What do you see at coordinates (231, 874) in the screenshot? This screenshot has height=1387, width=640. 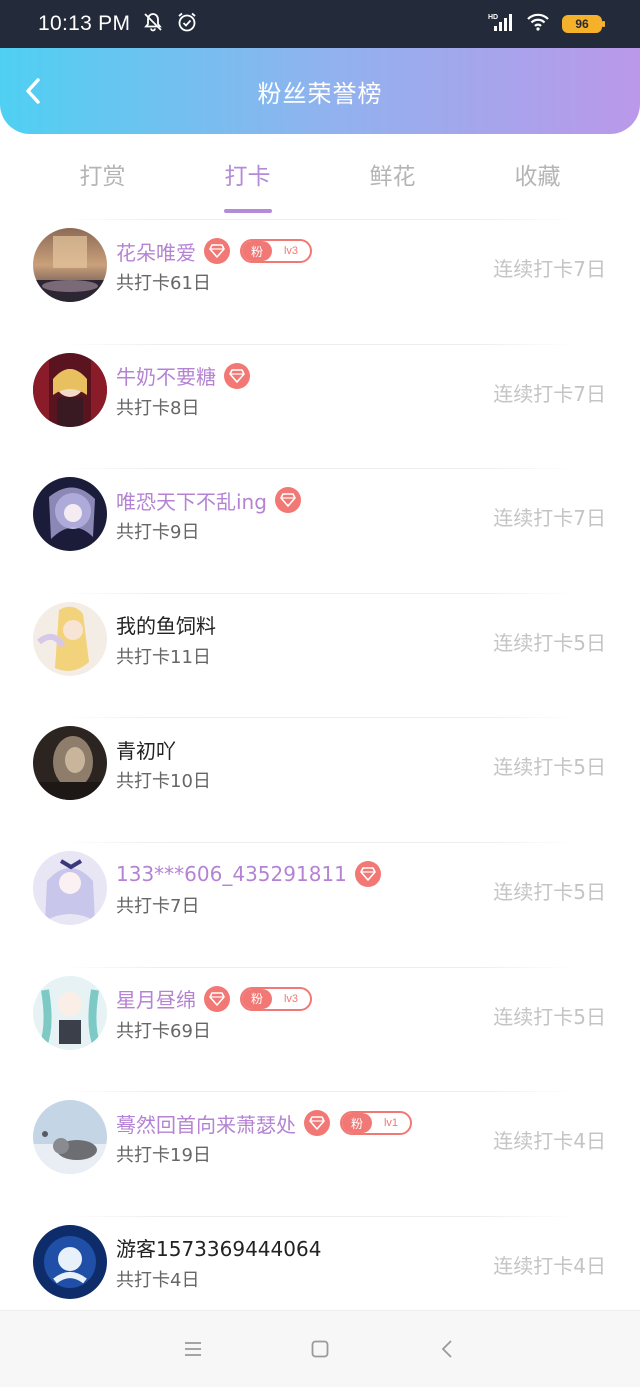 I see `user-name: 133***606_435291811` at bounding box center [231, 874].